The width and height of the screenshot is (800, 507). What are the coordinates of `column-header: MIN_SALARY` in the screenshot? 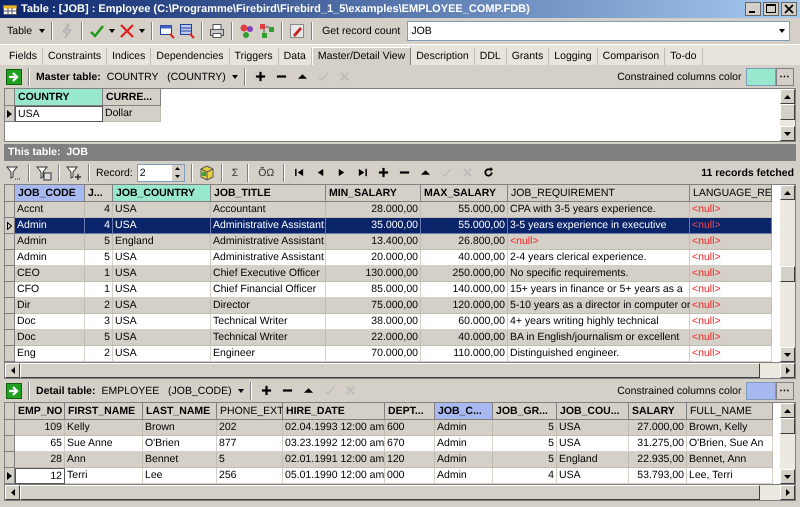 It's located at (373, 193).